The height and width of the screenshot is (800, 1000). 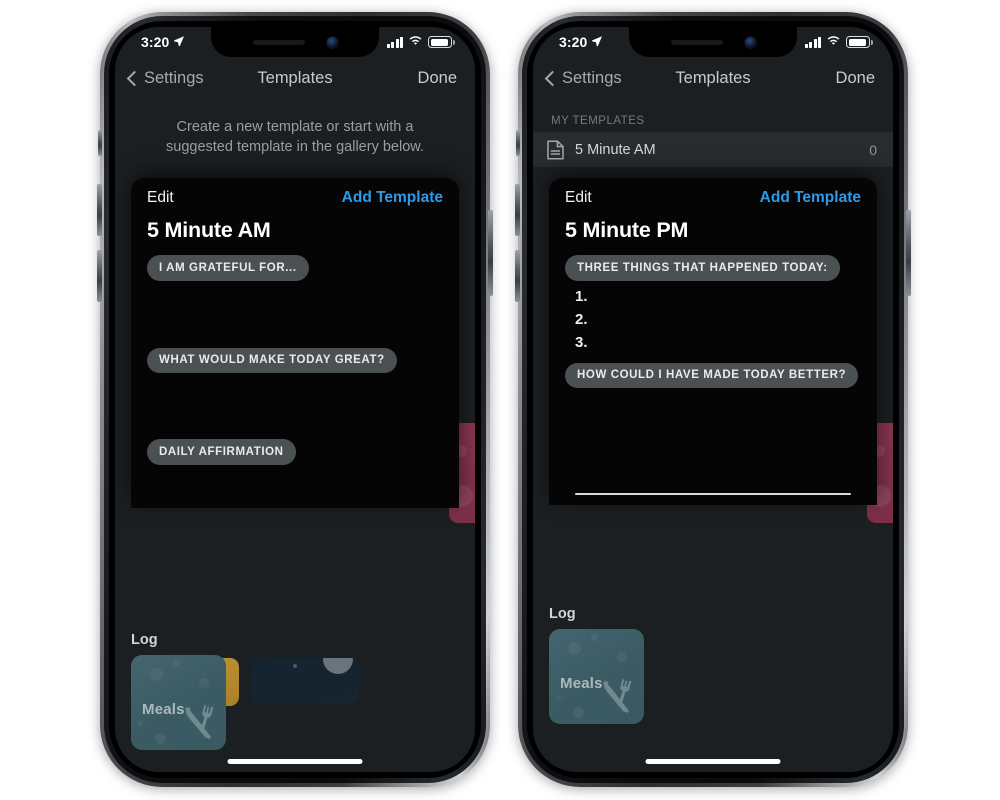 I want to click on text-entry-underline, so click(x=713, y=494).